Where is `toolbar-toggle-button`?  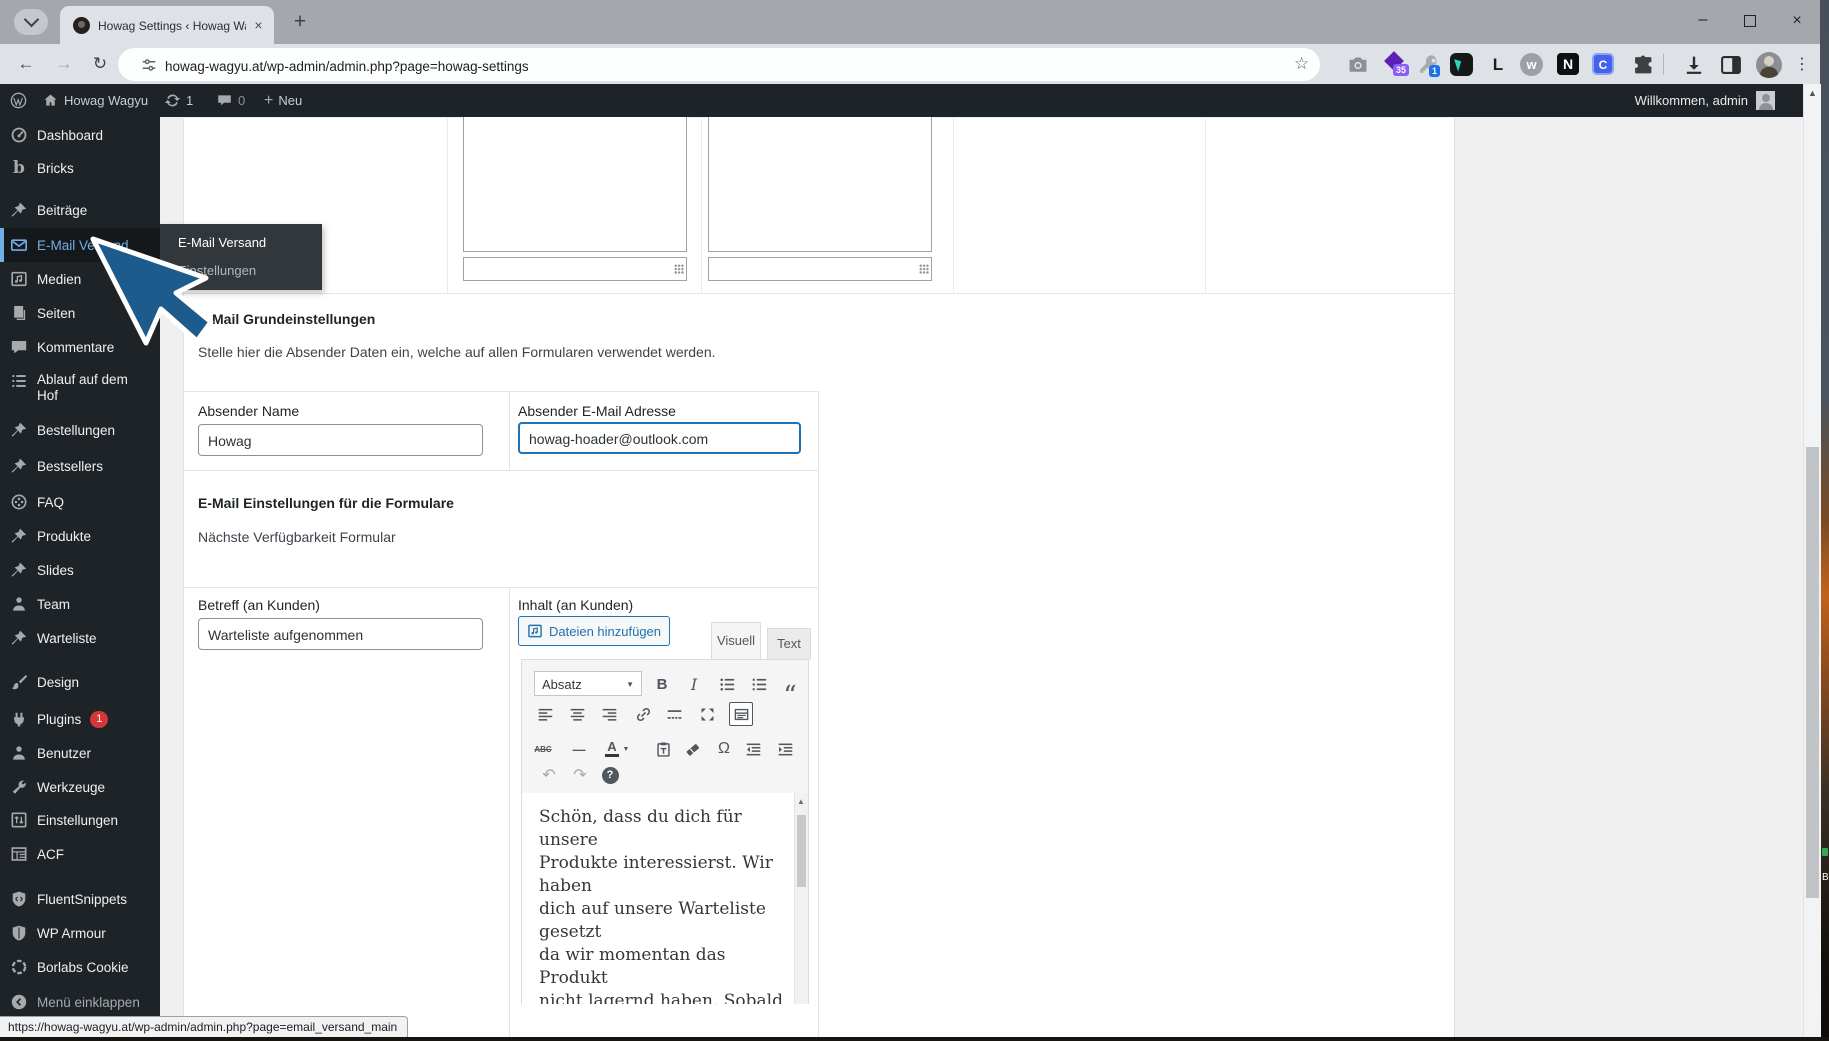 toolbar-toggle-button is located at coordinates (741, 714).